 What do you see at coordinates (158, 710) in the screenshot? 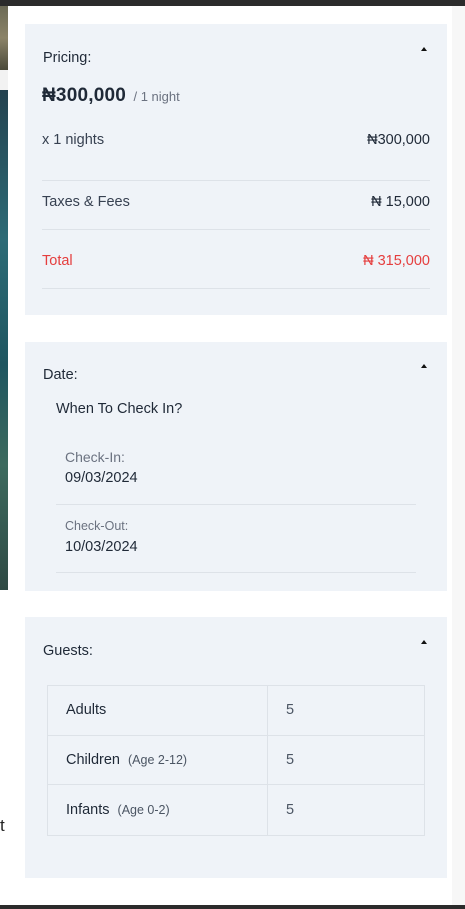
I see `guest-type-adults: Adults` at bounding box center [158, 710].